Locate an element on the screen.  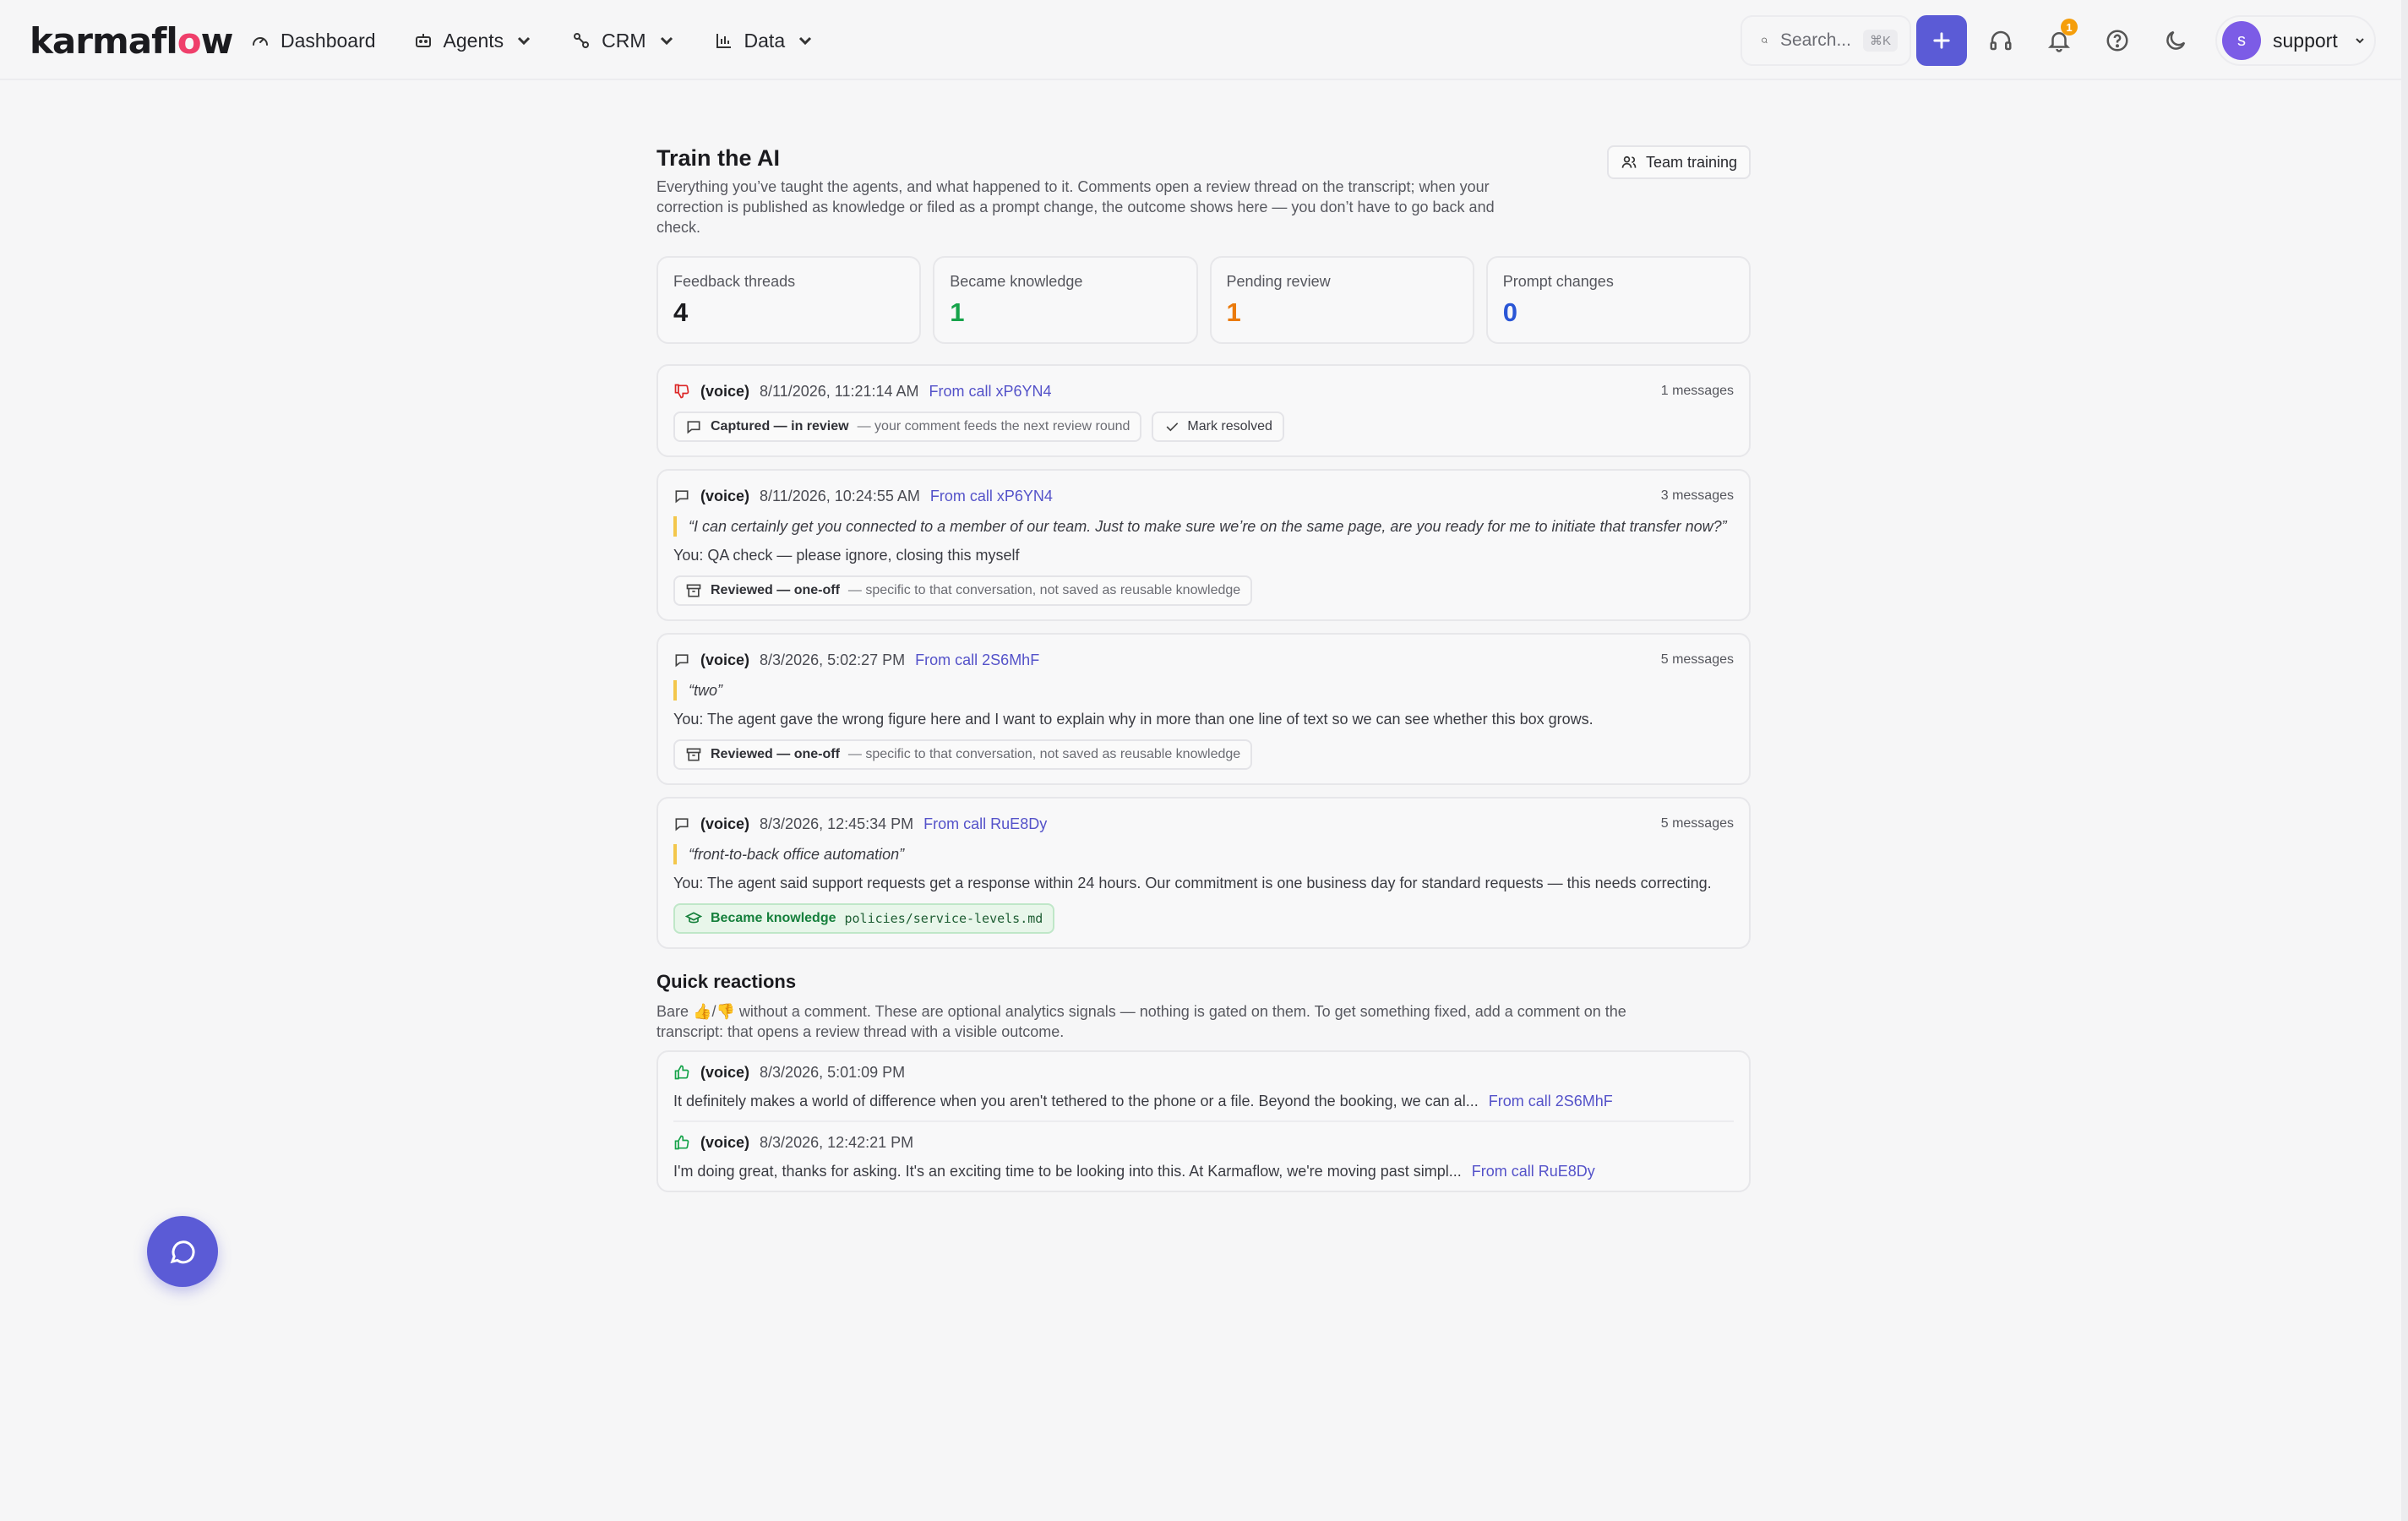
graduation-cap-icon is located at coordinates (693, 918).